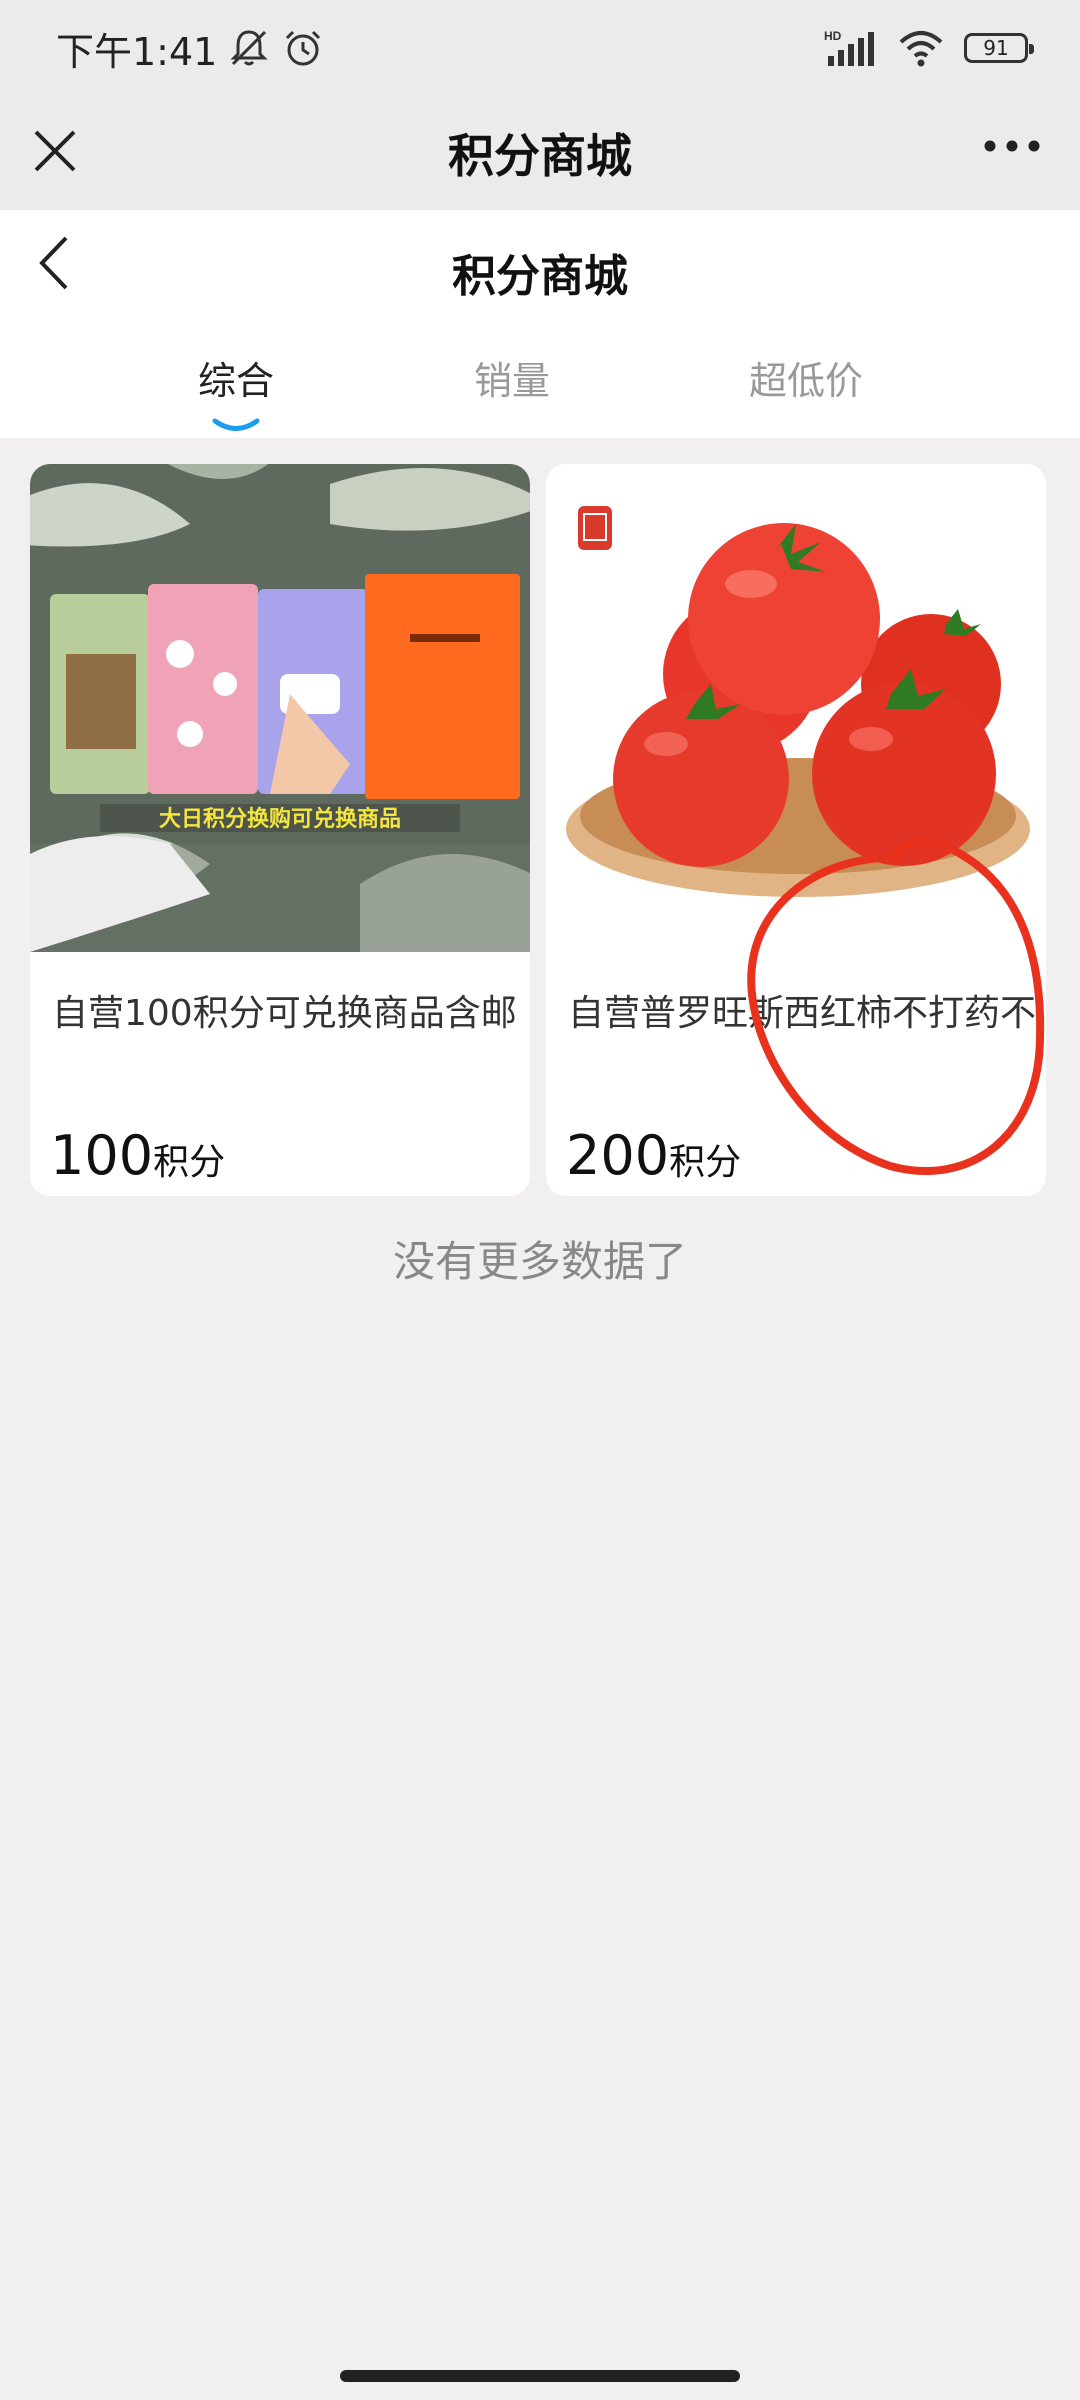 The height and width of the screenshot is (2400, 1080). Describe the element at coordinates (280, 818) in the screenshot. I see `svg-text: 大日积分换购可兑换商品` at that location.